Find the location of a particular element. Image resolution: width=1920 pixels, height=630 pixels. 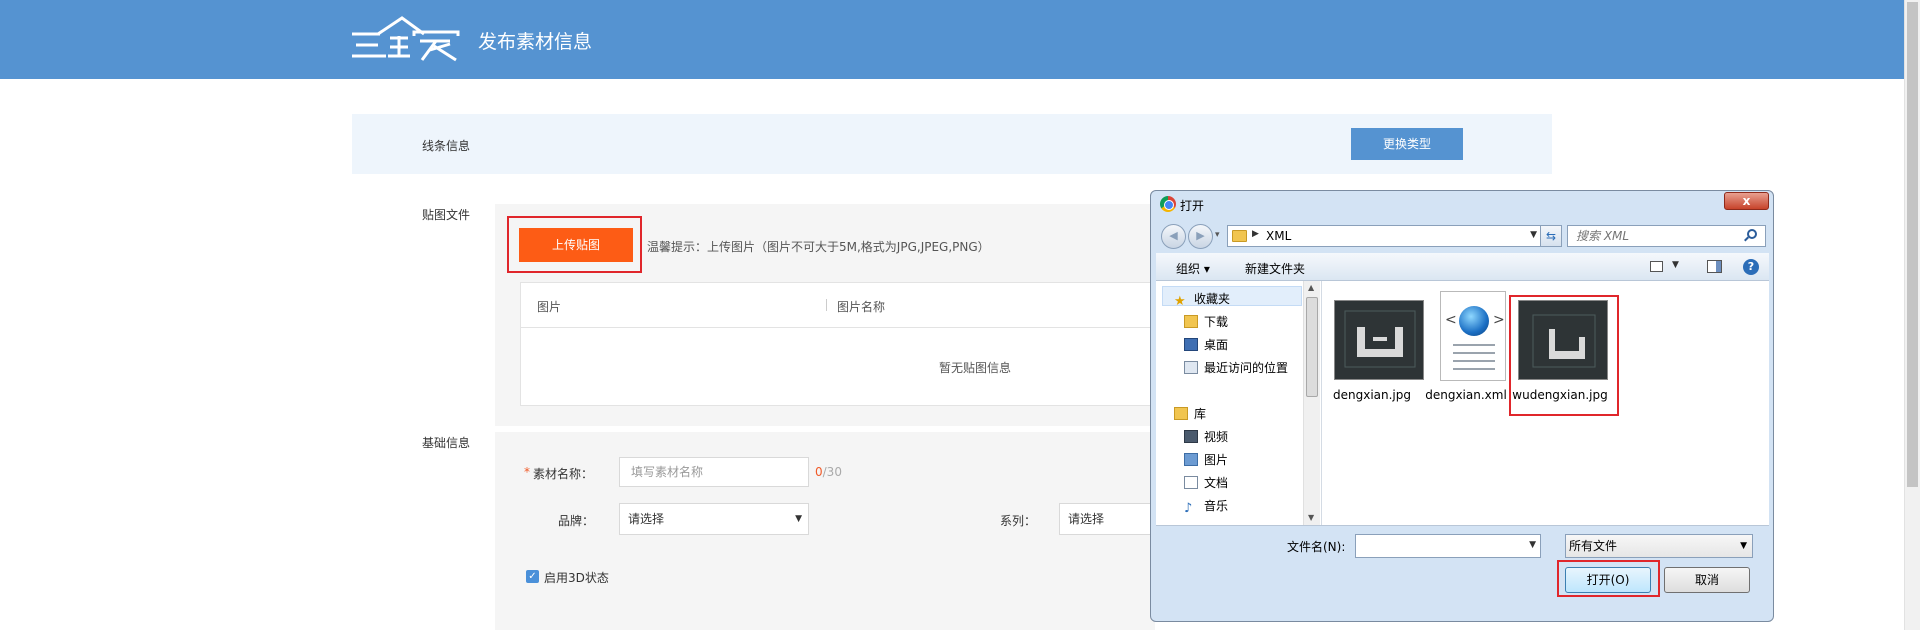

nav-libraries-label: 库 is located at coordinates (1200, 414).